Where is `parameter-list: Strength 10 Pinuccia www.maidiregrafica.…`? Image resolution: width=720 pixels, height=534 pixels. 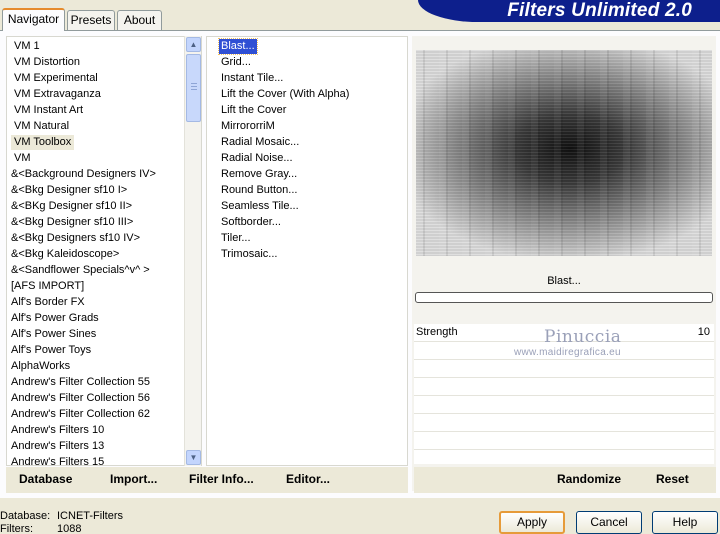 parameter-list: Strength 10 Pinuccia www.maidiregrafica.… is located at coordinates (564, 396).